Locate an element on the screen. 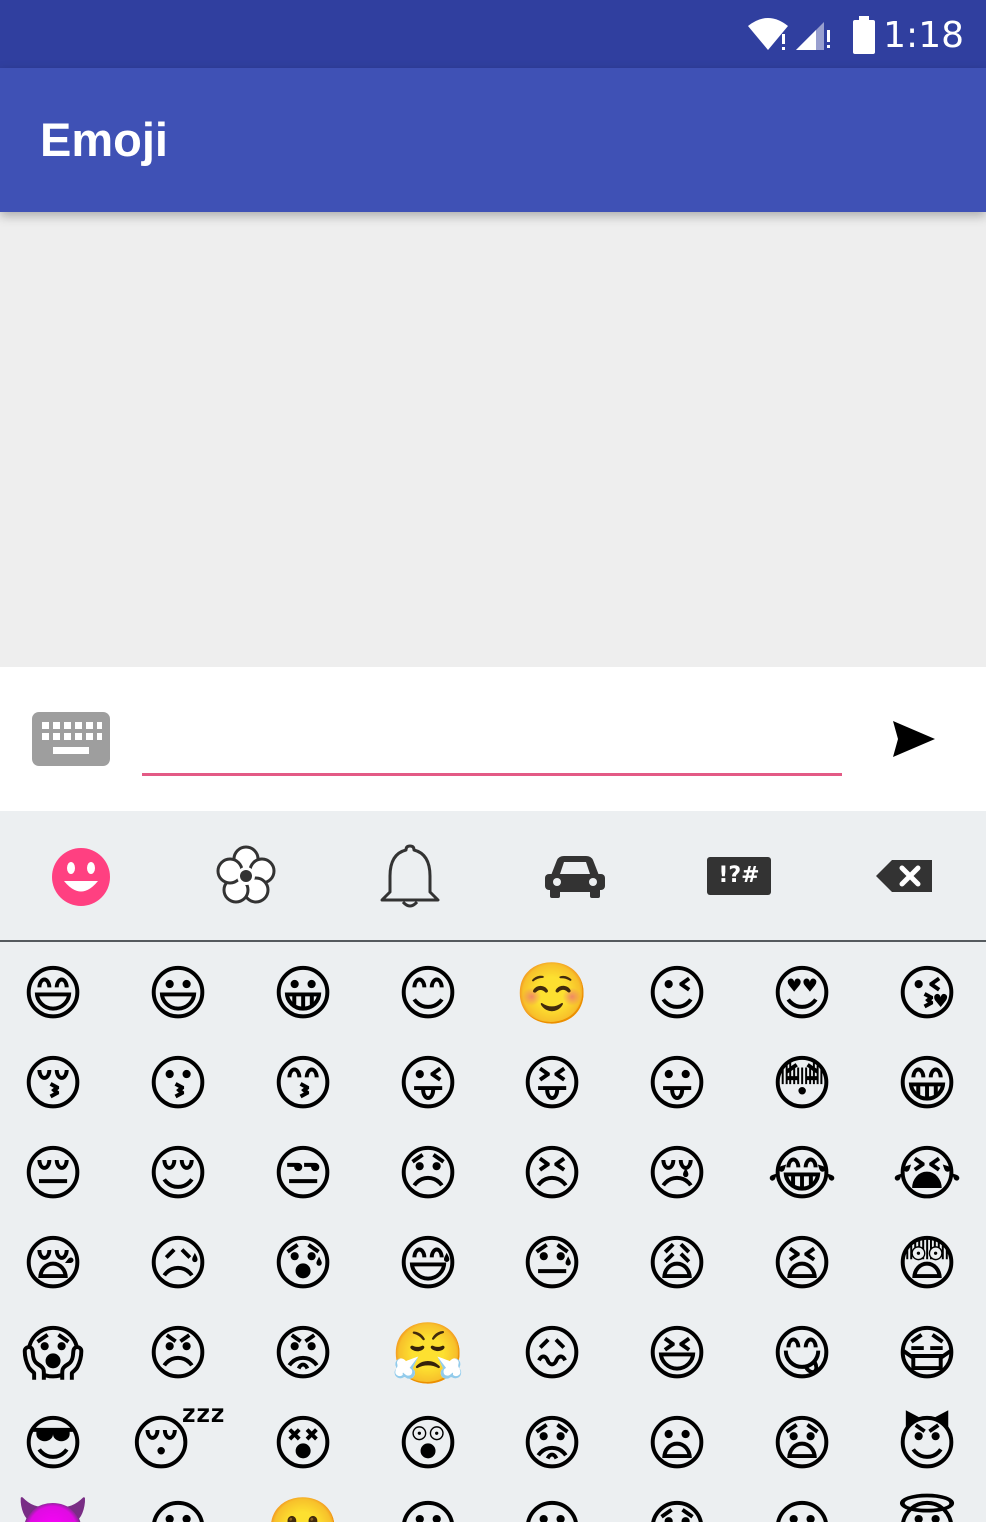 The width and height of the screenshot is (986, 1522). emoji-key: 😓 is located at coordinates (552, 1264).